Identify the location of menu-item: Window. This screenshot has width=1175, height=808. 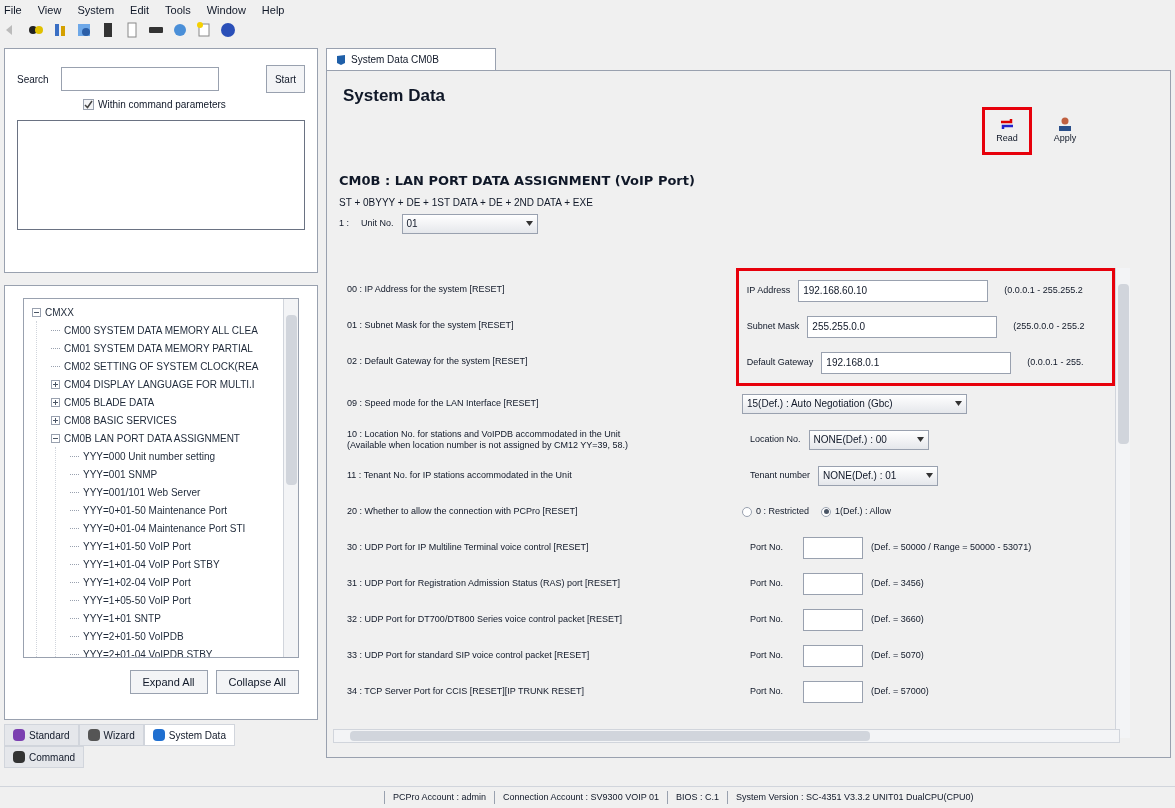
(226, 10).